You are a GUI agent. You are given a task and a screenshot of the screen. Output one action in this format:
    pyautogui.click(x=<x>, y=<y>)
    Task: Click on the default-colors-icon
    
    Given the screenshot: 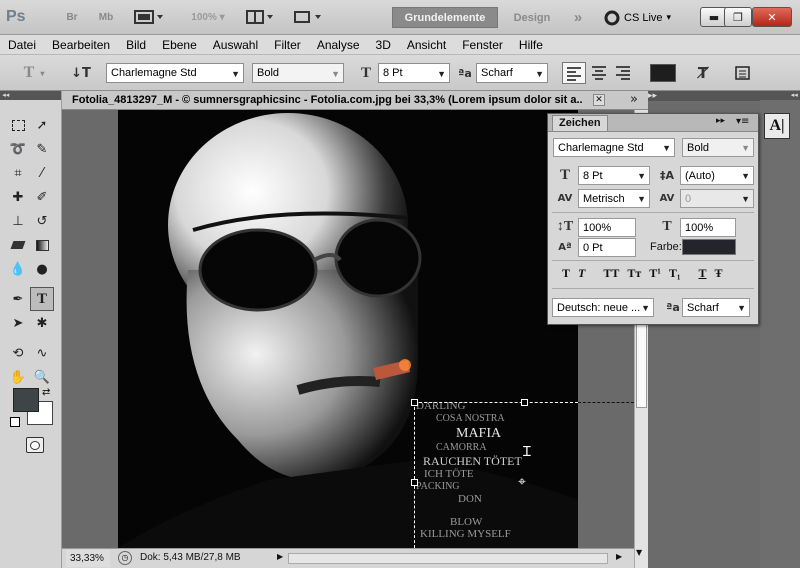 What is the action you would take?
    pyautogui.click(x=15, y=422)
    